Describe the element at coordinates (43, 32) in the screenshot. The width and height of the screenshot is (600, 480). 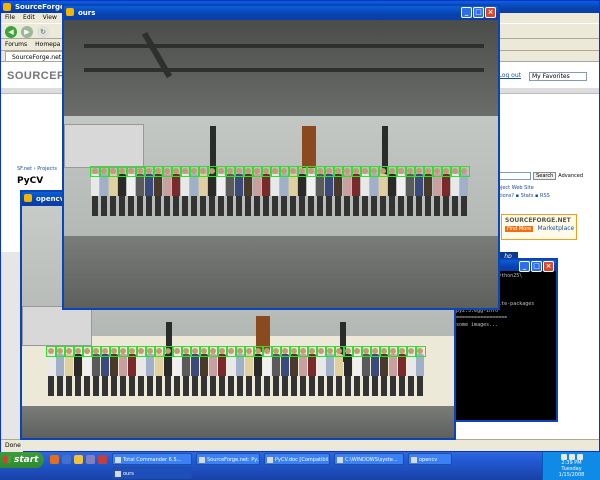
I see `reload-icon: ↻` at that location.